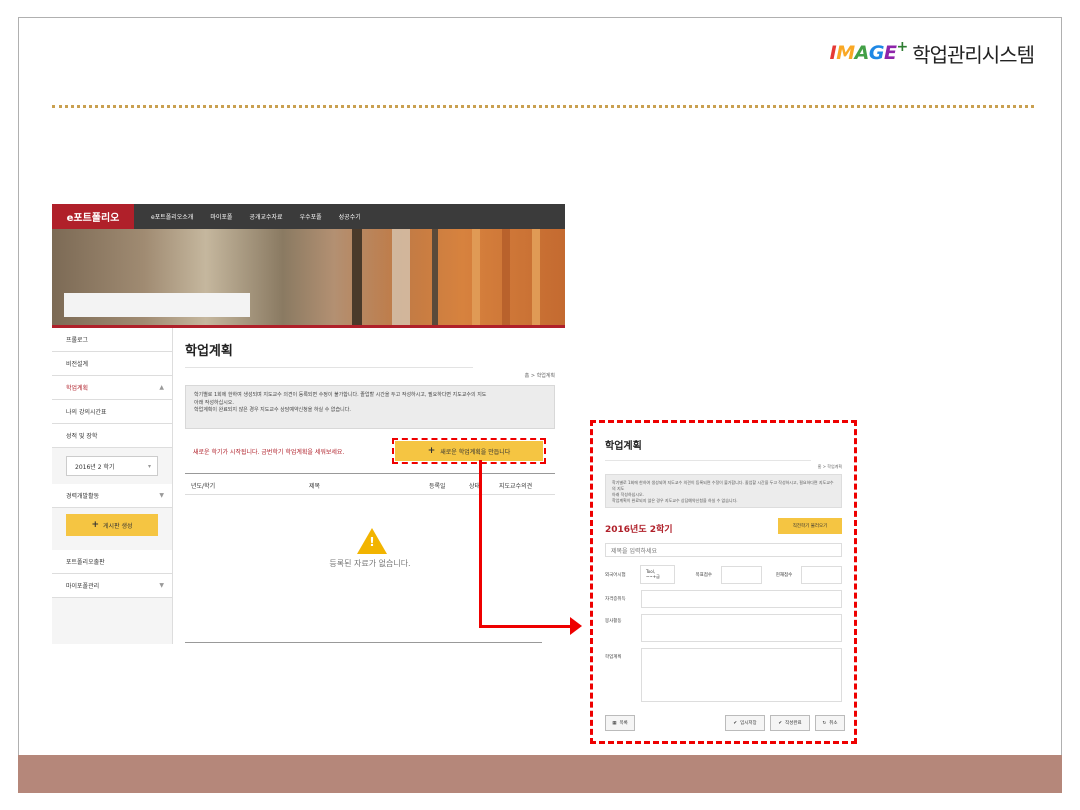  I want to click on page-title: 학업계획, so click(209, 351).